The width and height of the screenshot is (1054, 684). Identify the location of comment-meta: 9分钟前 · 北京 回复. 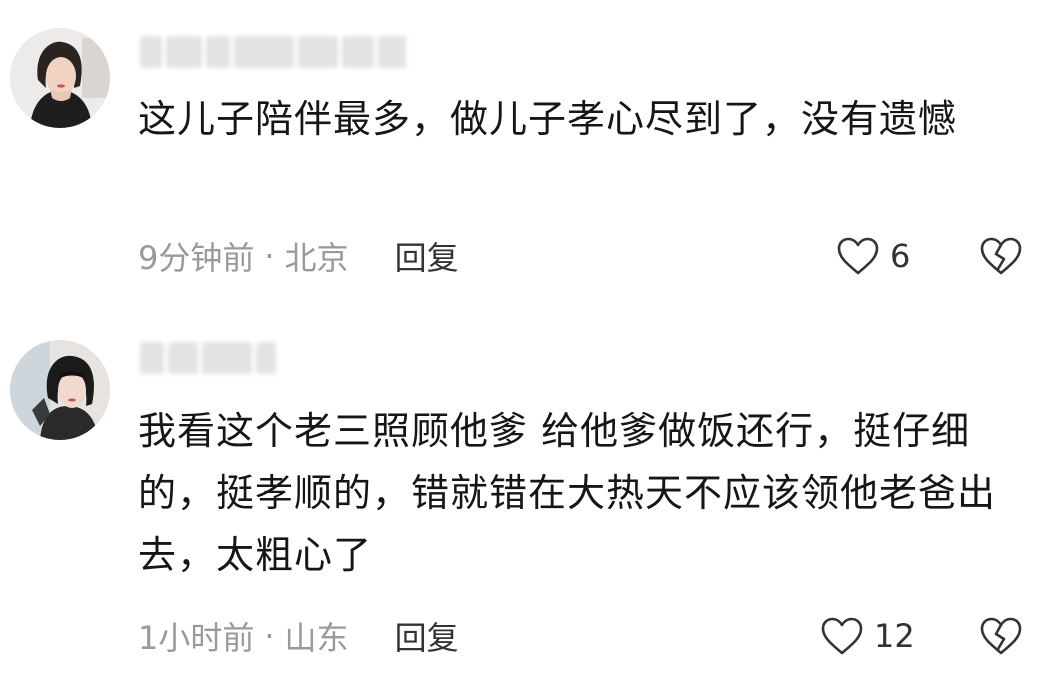
(298, 256).